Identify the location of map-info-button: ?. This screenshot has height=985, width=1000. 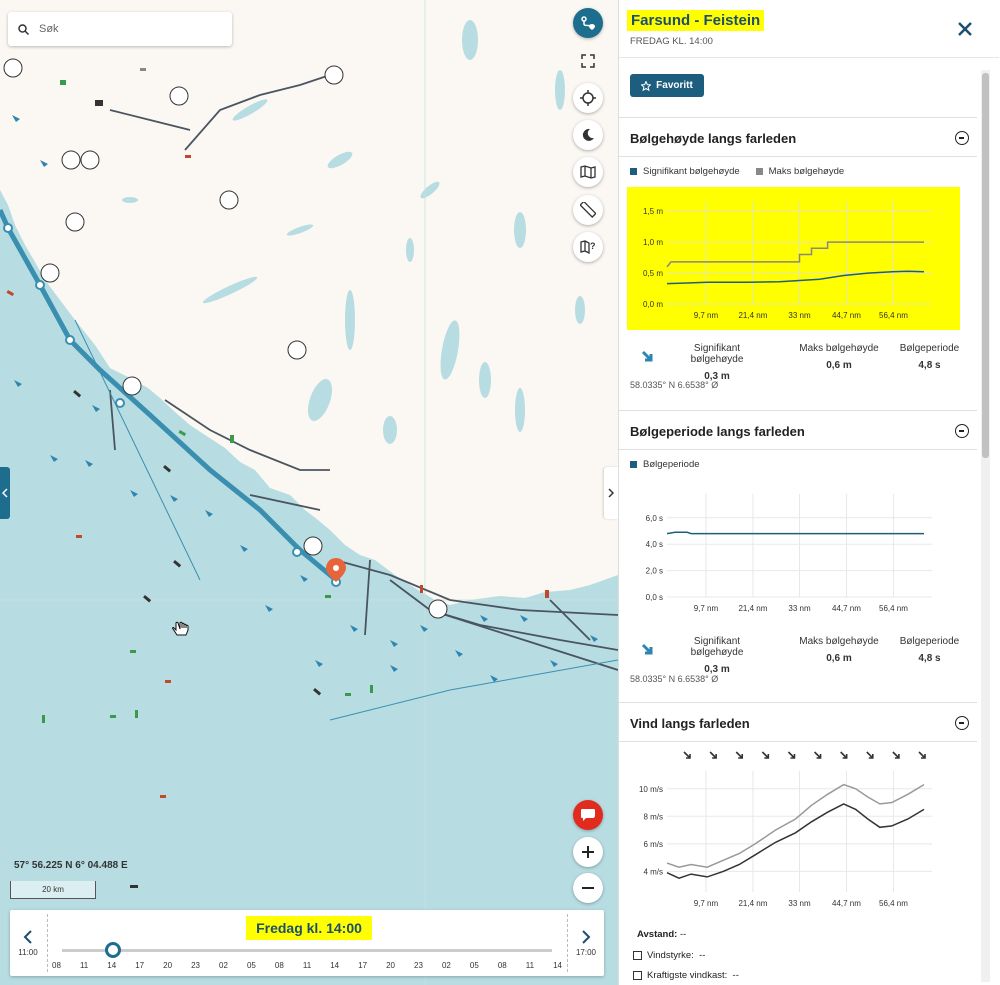
(588, 247).